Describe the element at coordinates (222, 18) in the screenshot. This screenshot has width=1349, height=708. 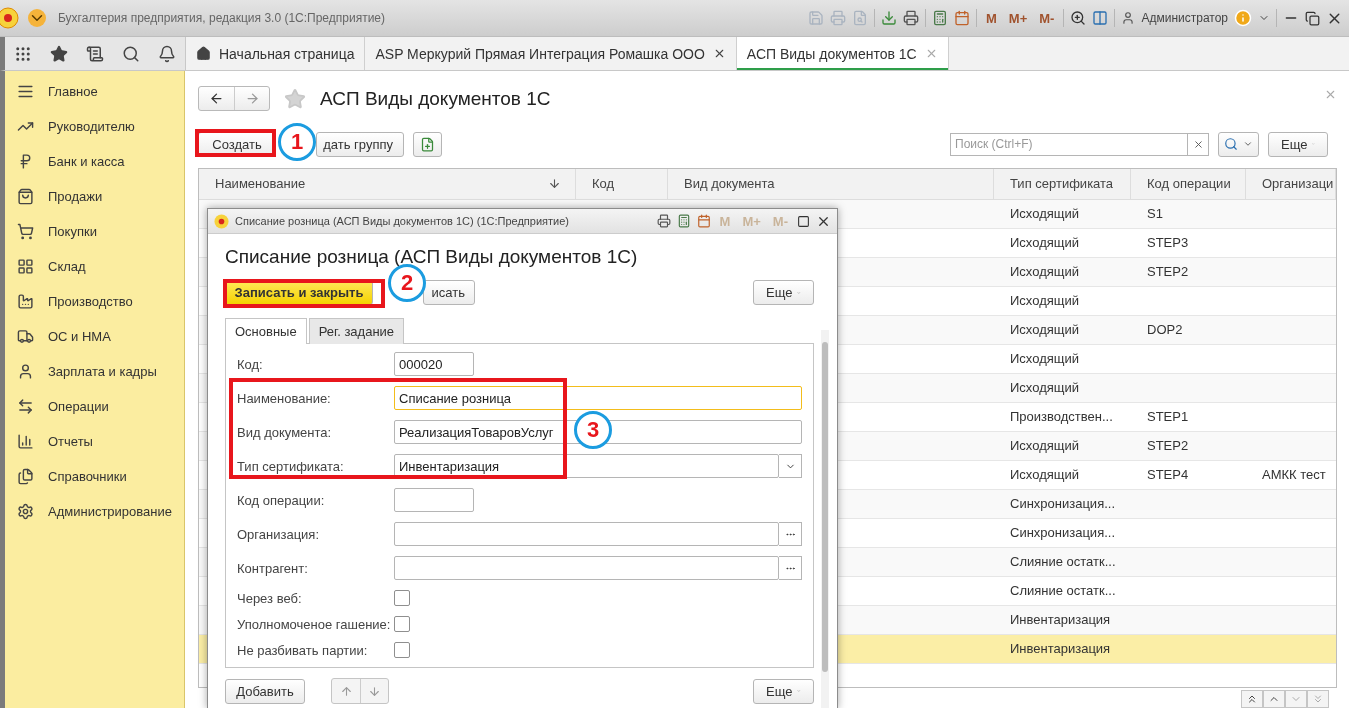
I see `window-title: Бухгалтерия предприятия, редакция 3.0 (1С:Предприятие)` at that location.